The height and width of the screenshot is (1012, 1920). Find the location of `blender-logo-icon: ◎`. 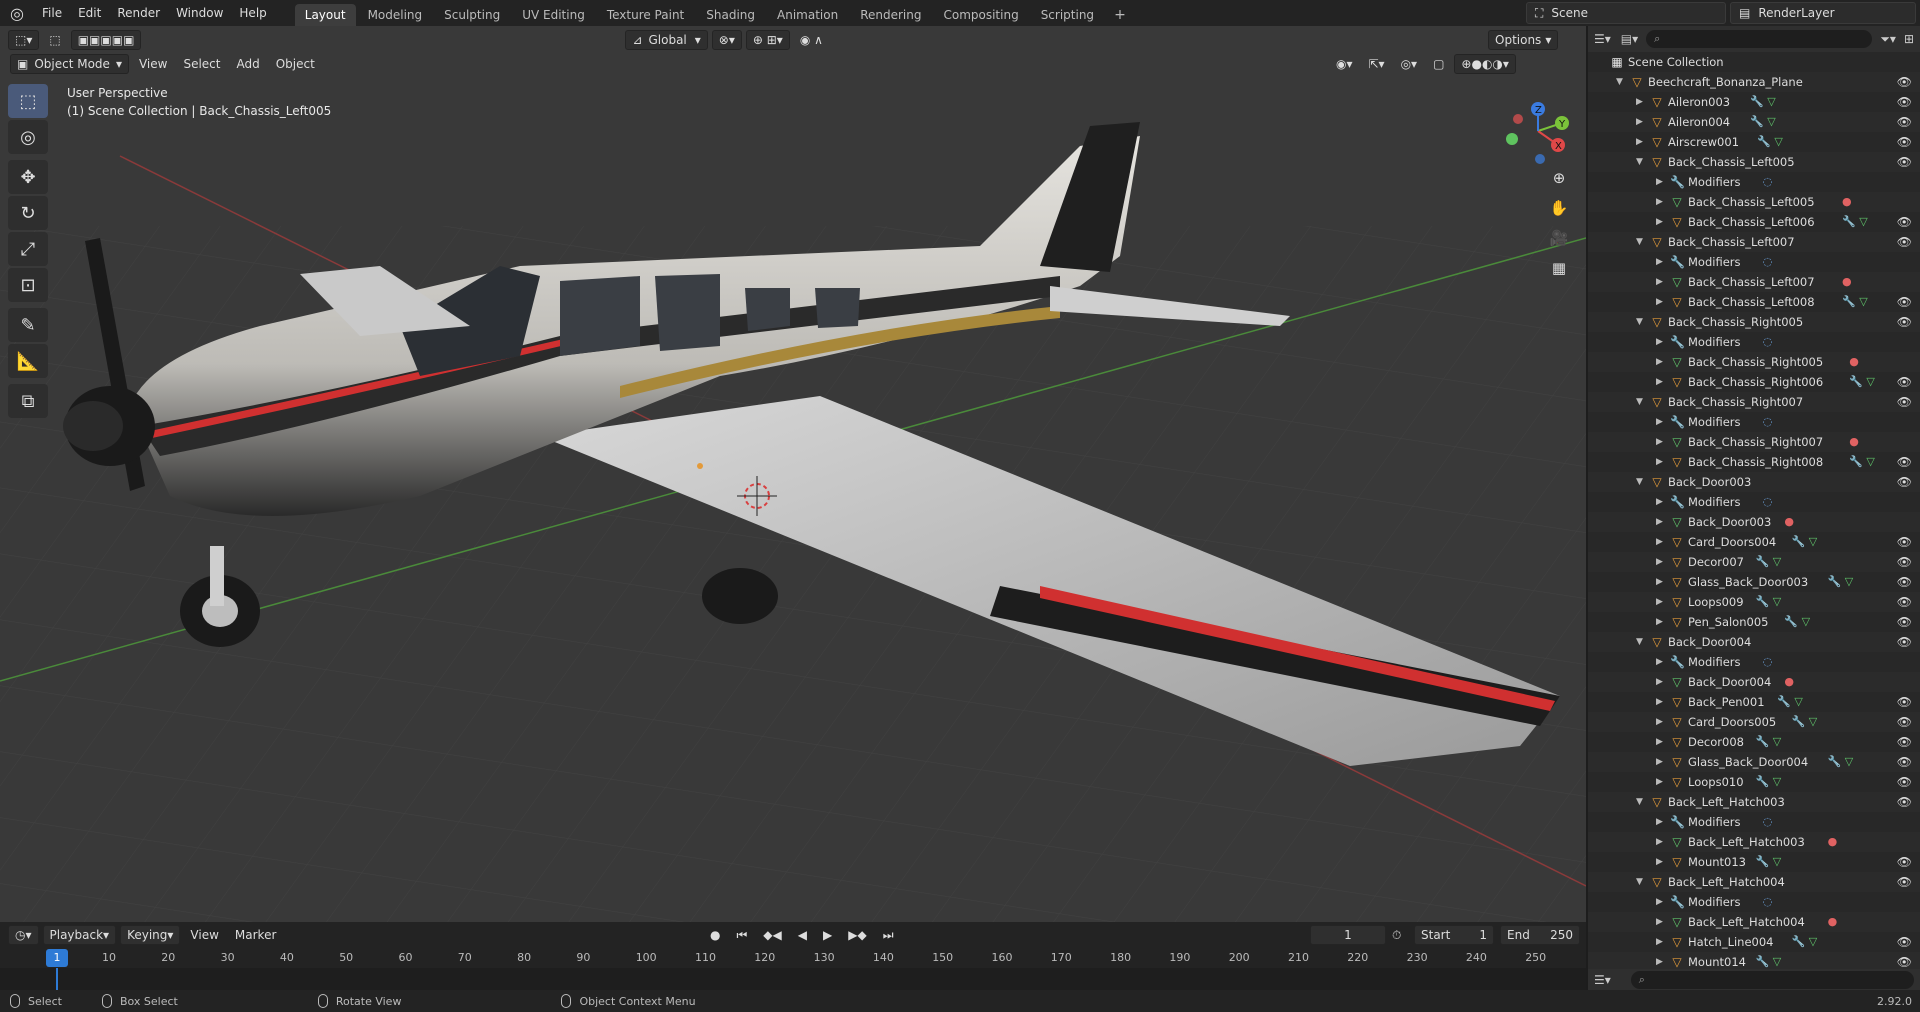

blender-logo-icon: ◎ is located at coordinates (17, 13).